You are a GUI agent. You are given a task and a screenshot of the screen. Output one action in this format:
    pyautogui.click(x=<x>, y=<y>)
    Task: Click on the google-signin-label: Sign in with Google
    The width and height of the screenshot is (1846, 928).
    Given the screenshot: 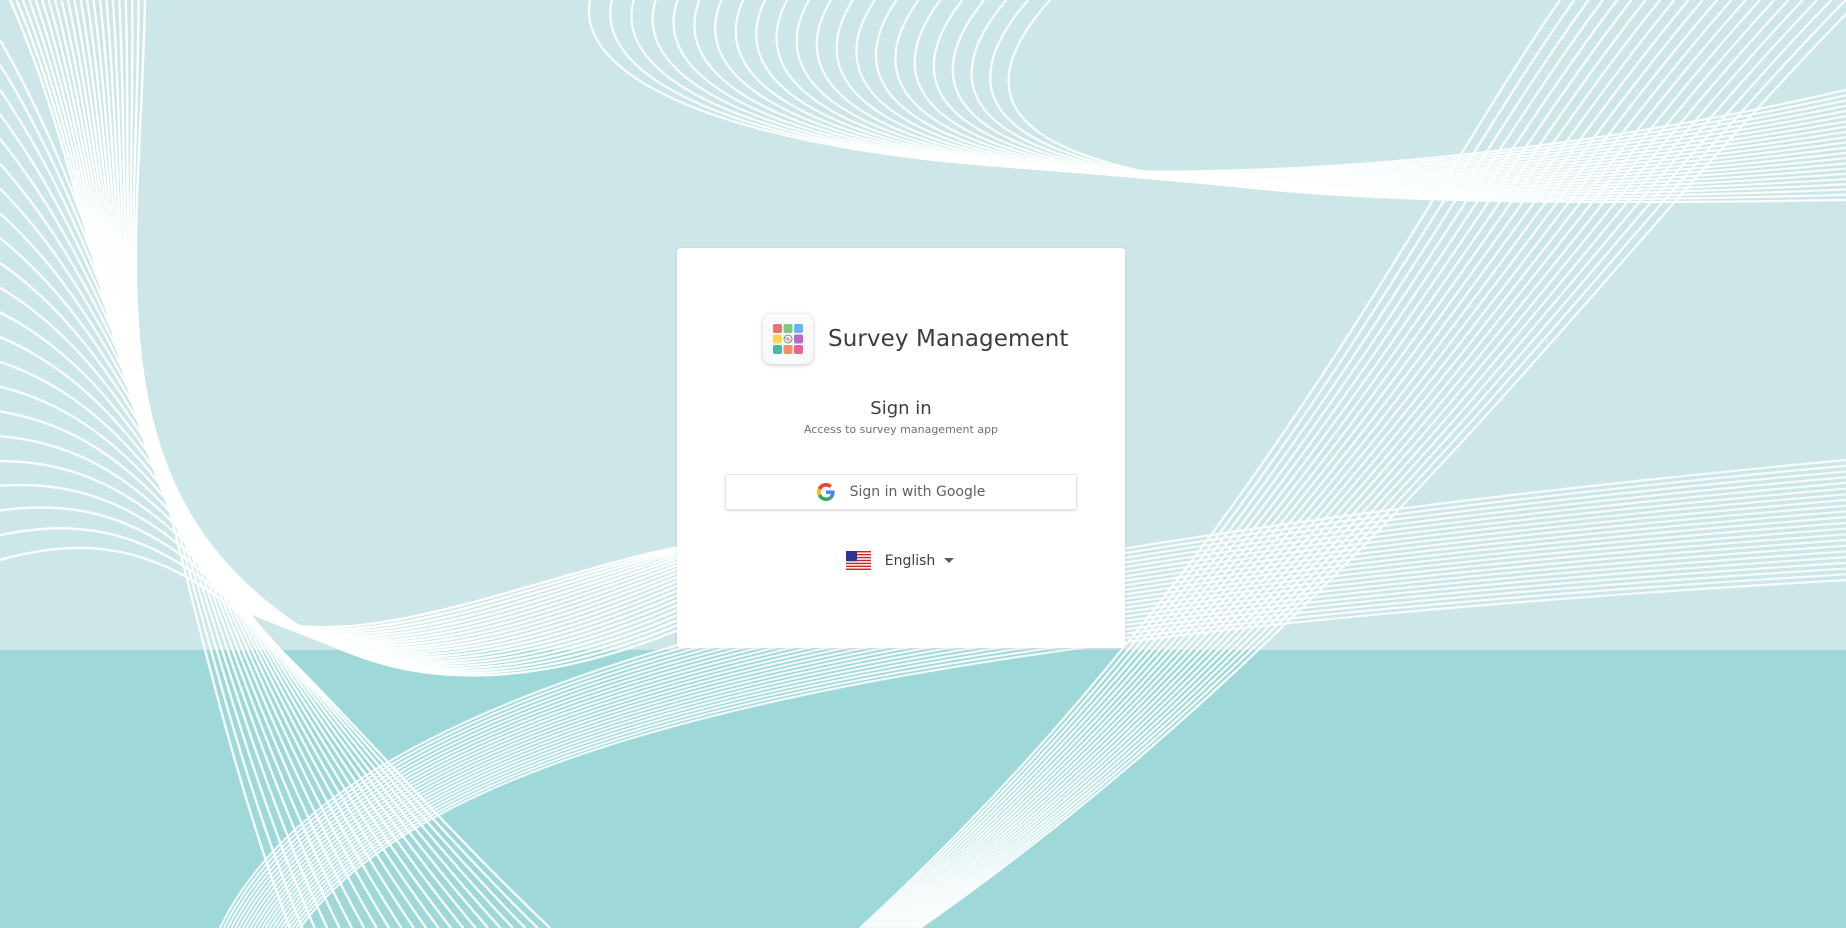 What is the action you would take?
    pyautogui.click(x=917, y=492)
    